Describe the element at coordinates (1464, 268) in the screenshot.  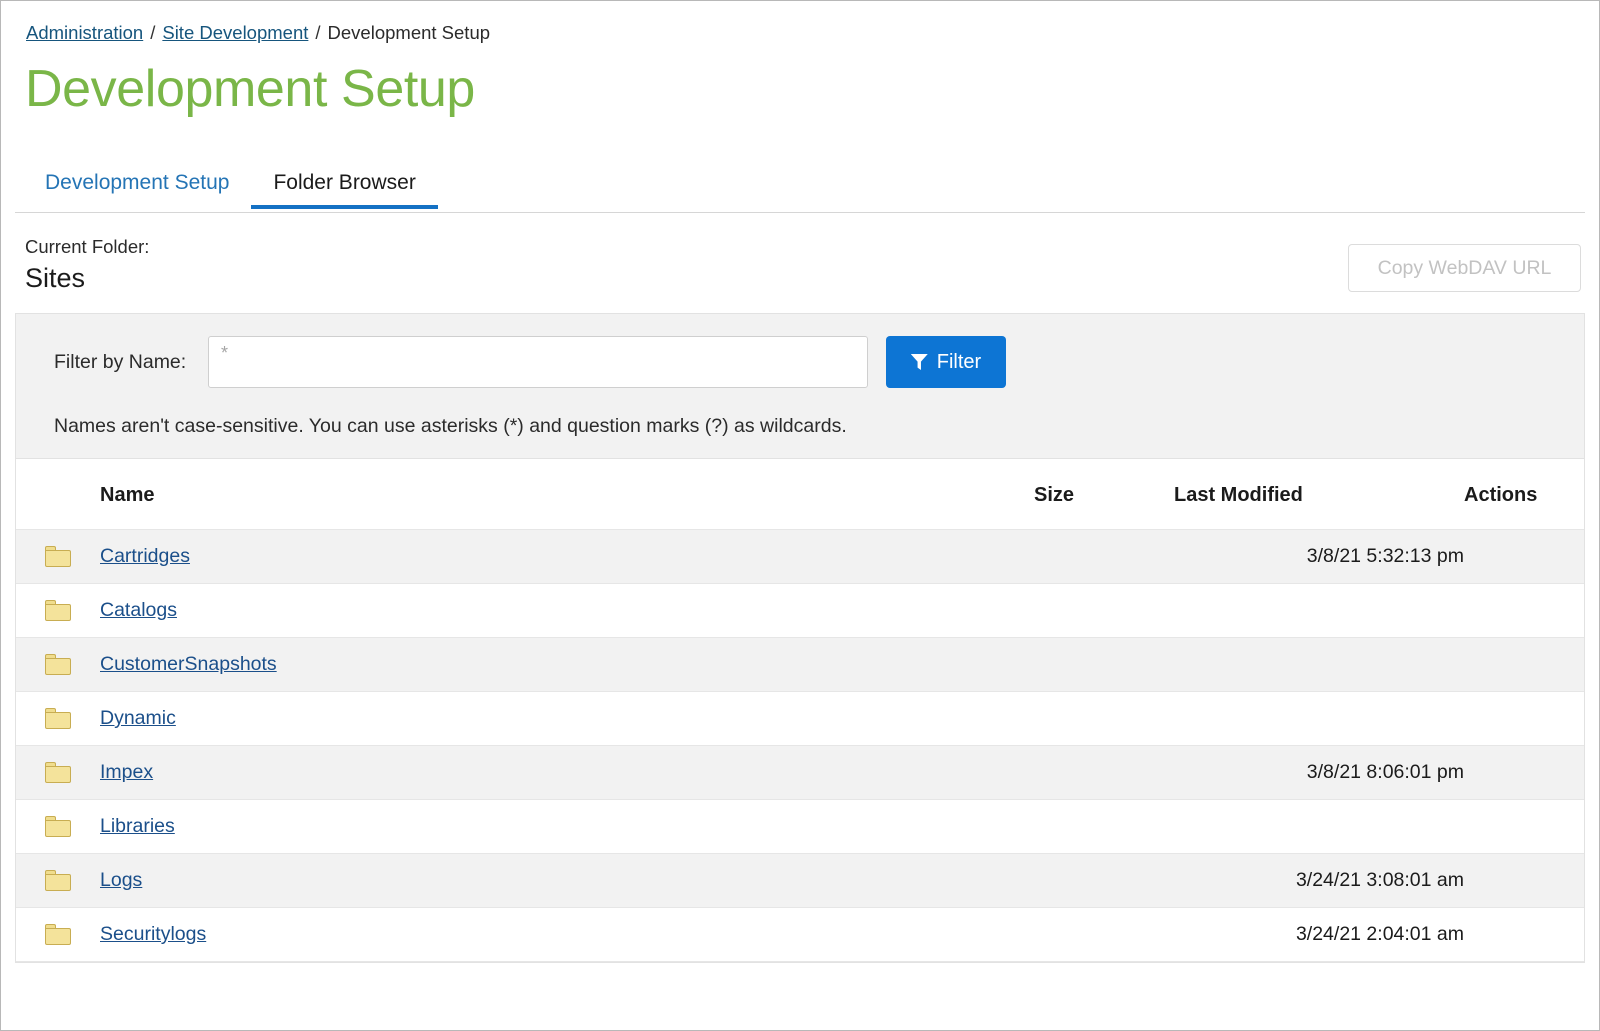
I see `copy-webdav-url-button: Copy WebDAV URL` at that location.